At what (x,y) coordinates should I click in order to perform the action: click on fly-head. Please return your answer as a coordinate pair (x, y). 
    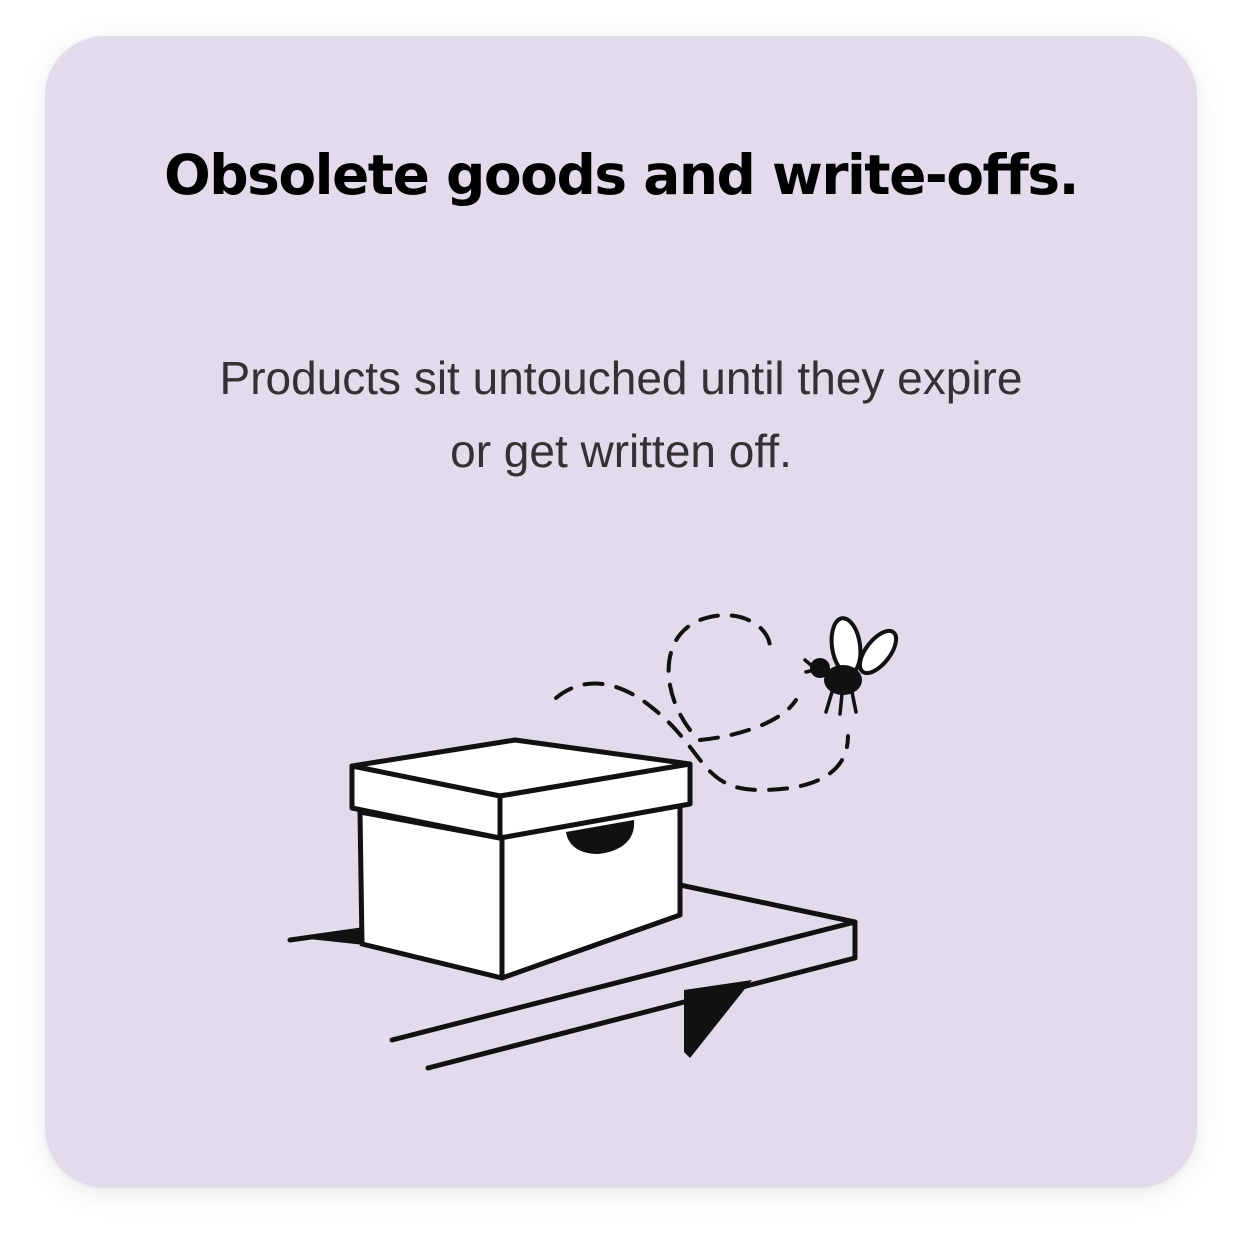
    Looking at the image, I should click on (820, 668).